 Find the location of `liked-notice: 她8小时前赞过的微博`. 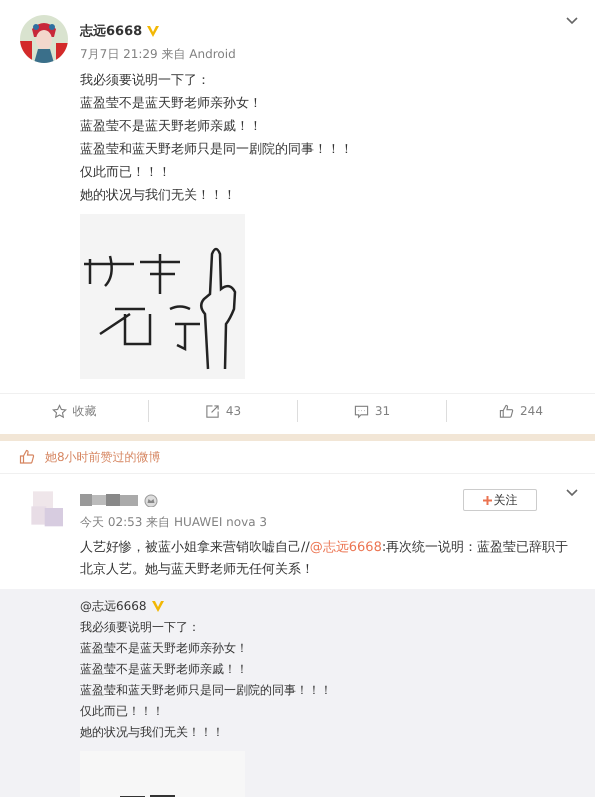

liked-notice: 她8小时前赞过的微博 is located at coordinates (103, 457).